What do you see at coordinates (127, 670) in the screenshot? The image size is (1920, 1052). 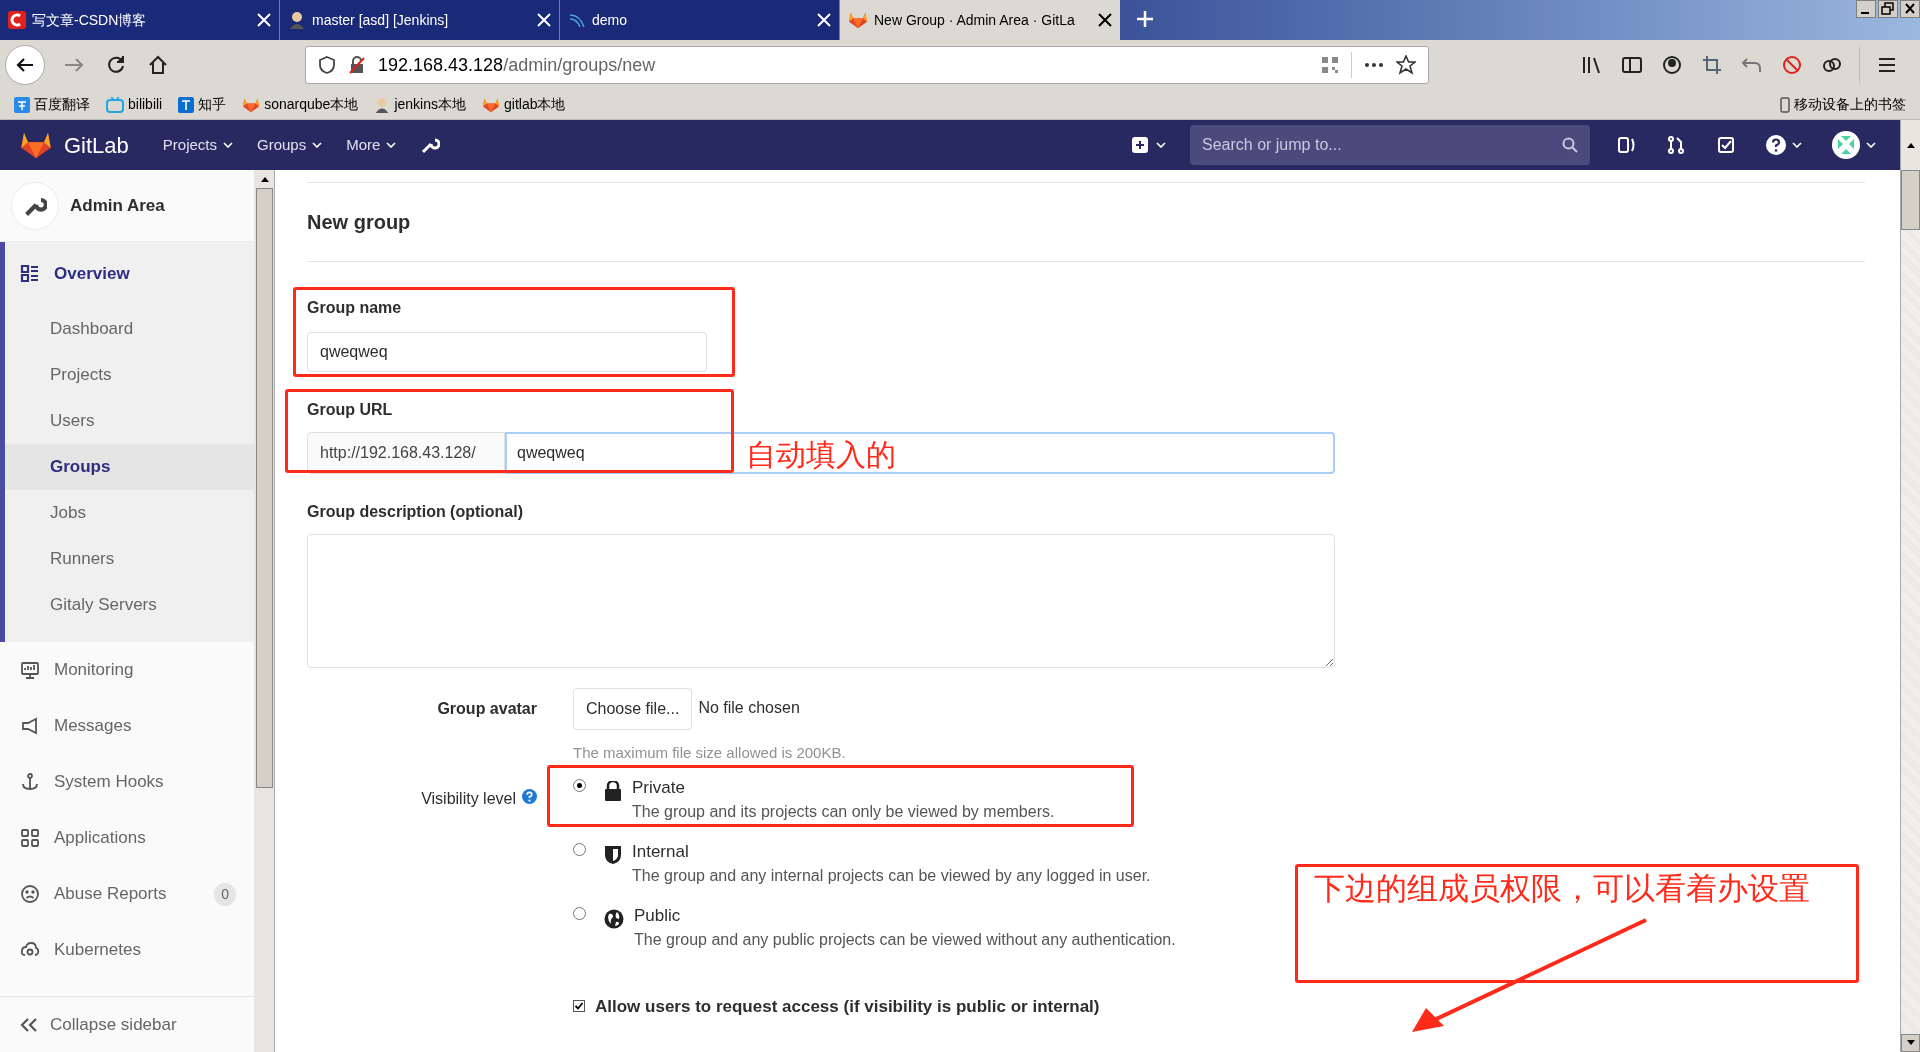 I see `sidebar-item: Monitoring` at bounding box center [127, 670].